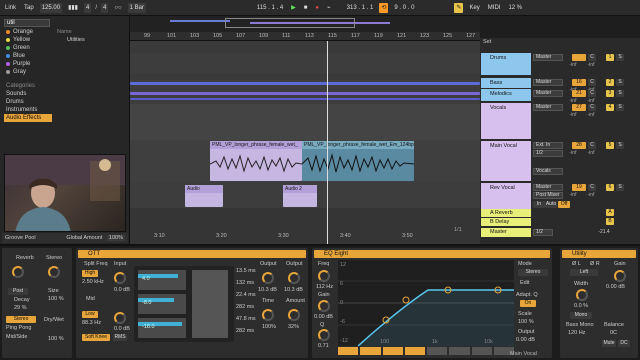 This screenshot has width=640, height=360. I want to click on mixer-track-bass: Bass, so click(506, 83).